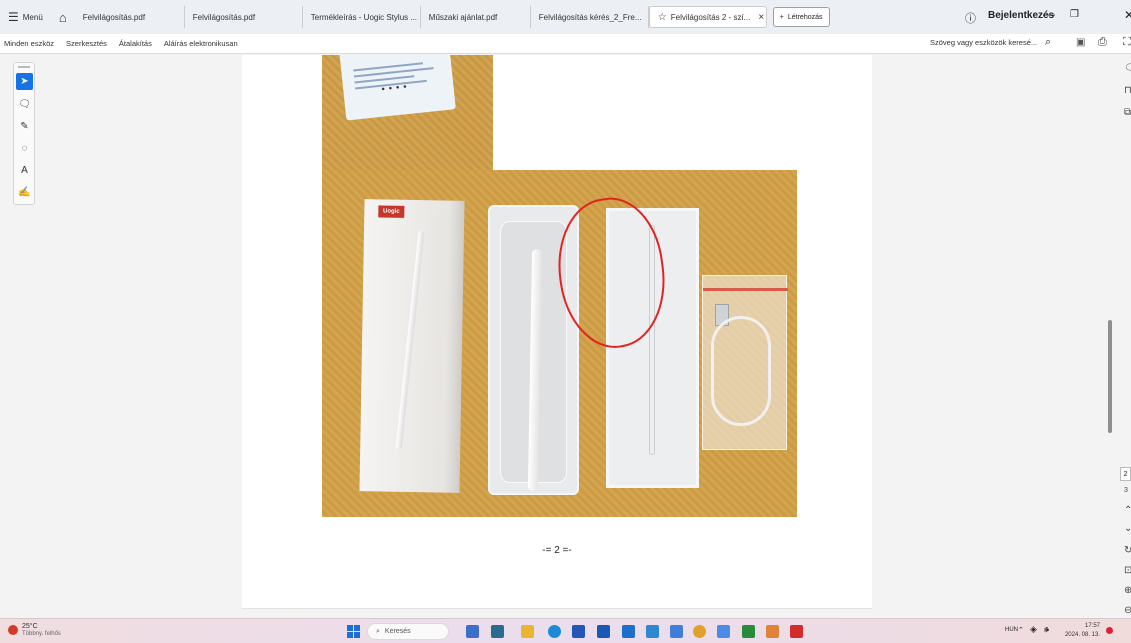 This screenshot has height=643, width=1131. Describe the element at coordinates (805, 17) in the screenshot. I see `new-tab-label: Létrehozás` at that location.